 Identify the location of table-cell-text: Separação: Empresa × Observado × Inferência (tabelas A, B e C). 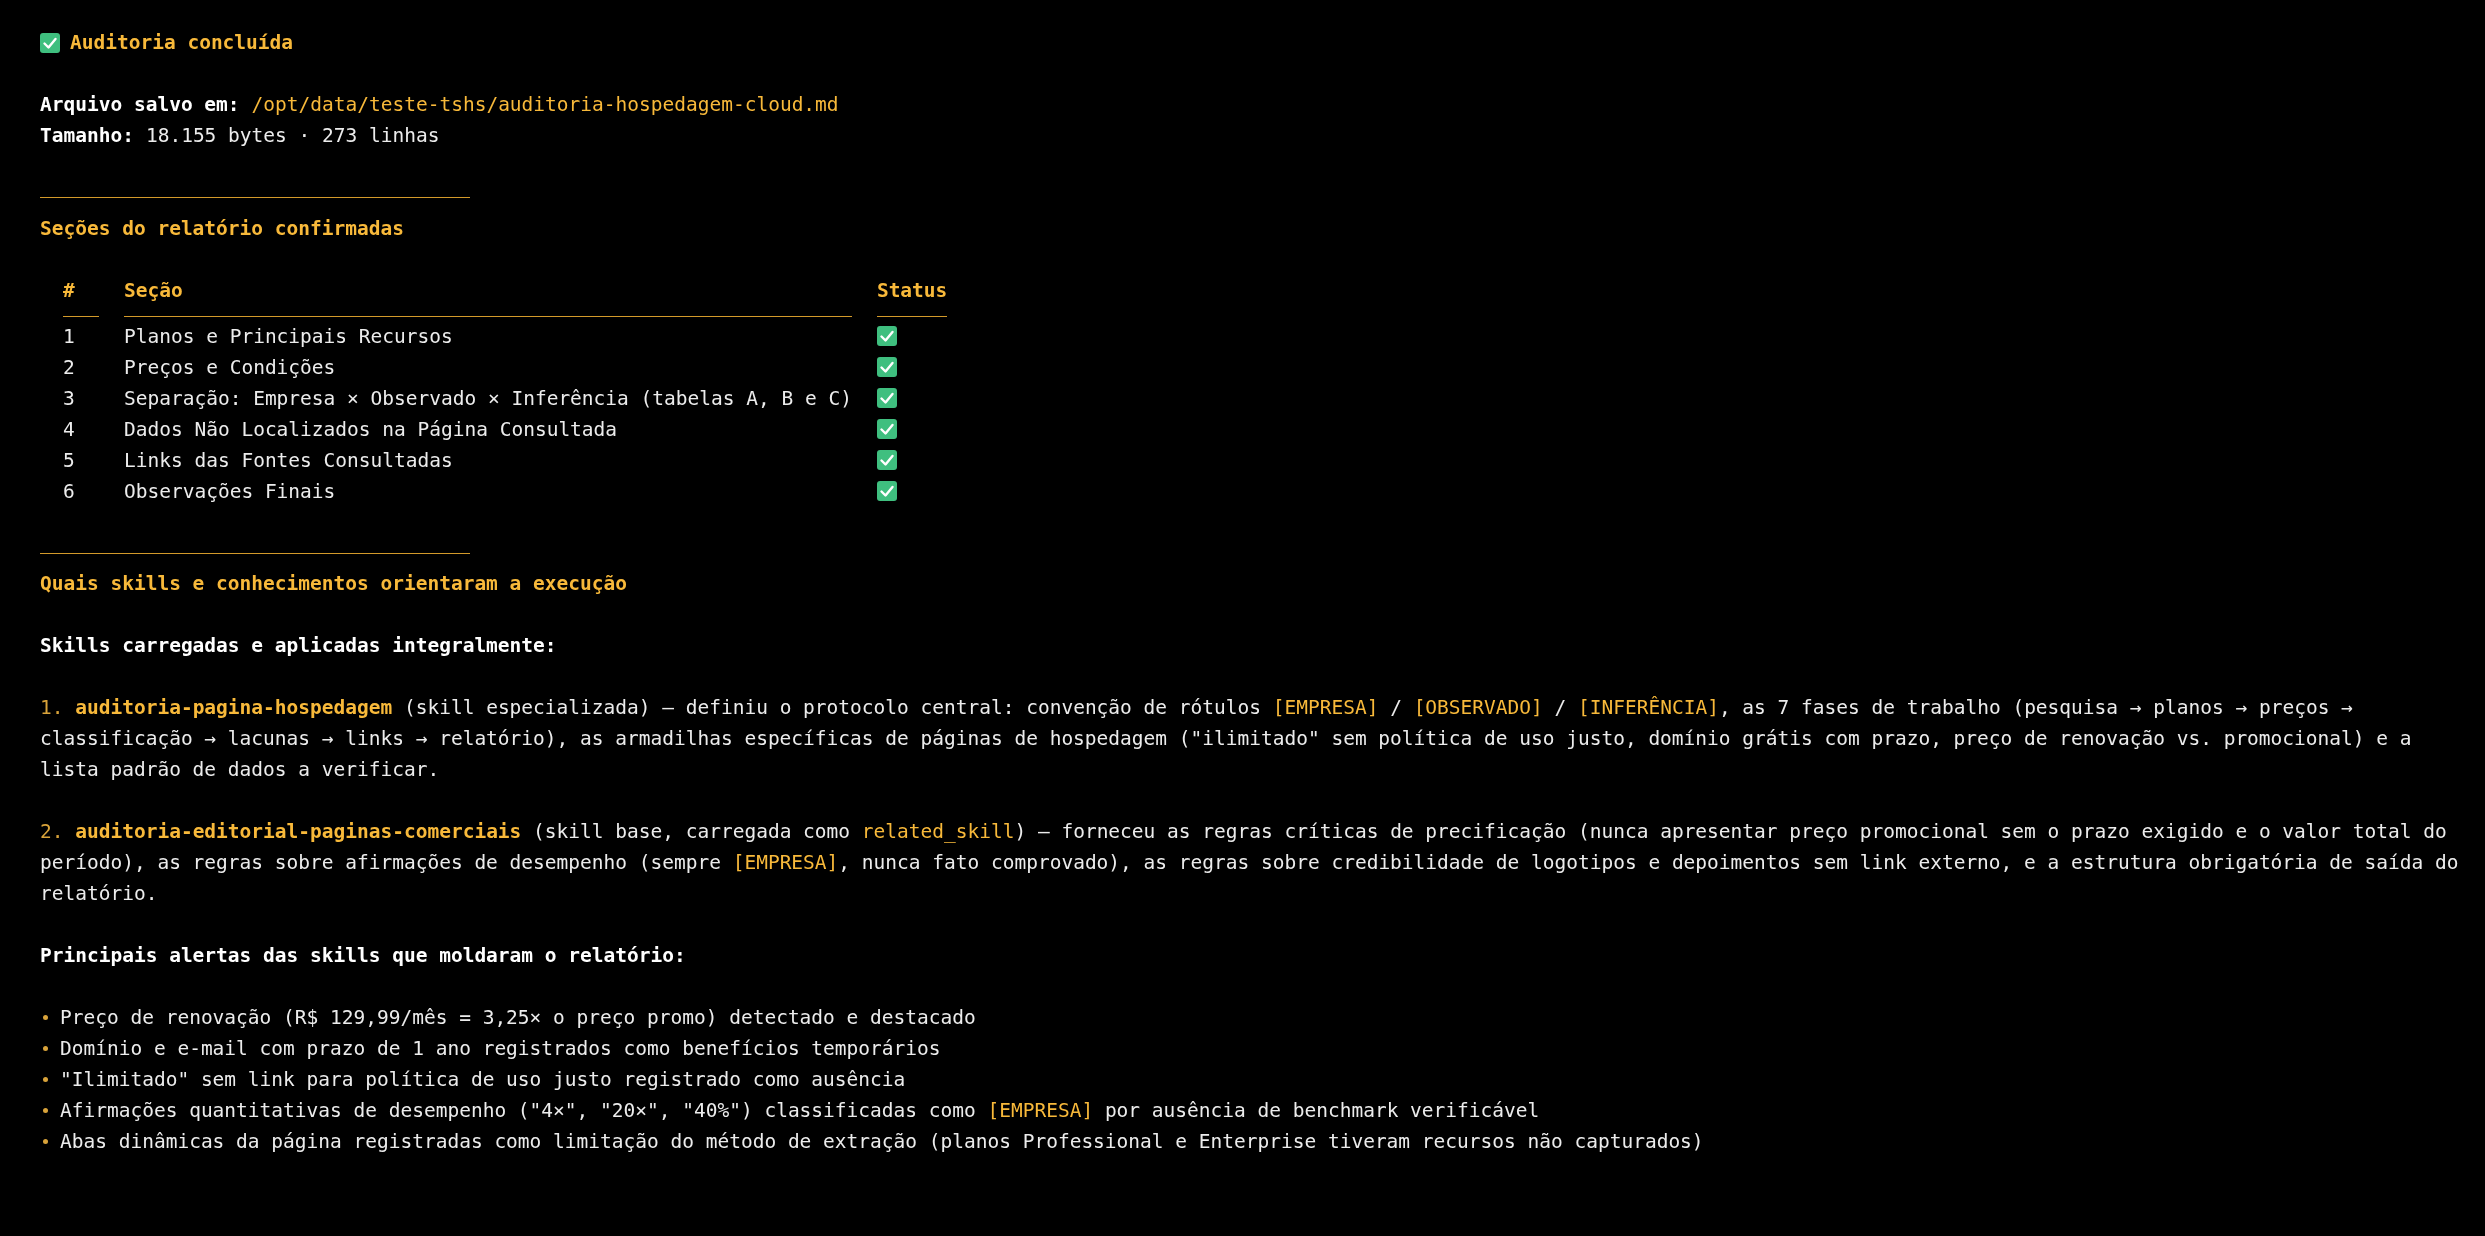
(488, 398).